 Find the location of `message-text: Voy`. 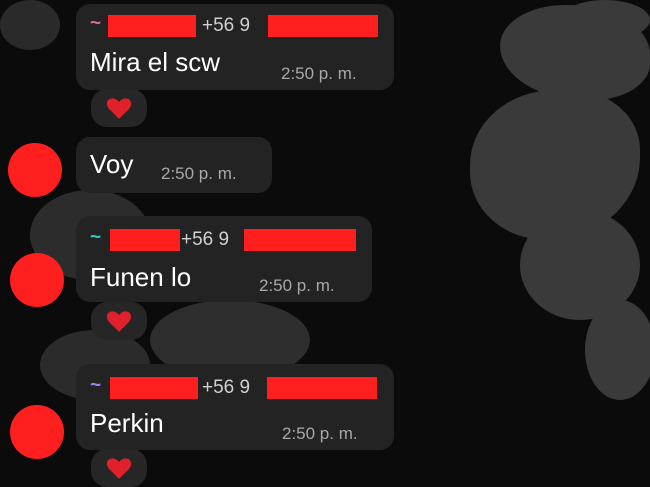

message-text: Voy is located at coordinates (112, 164).